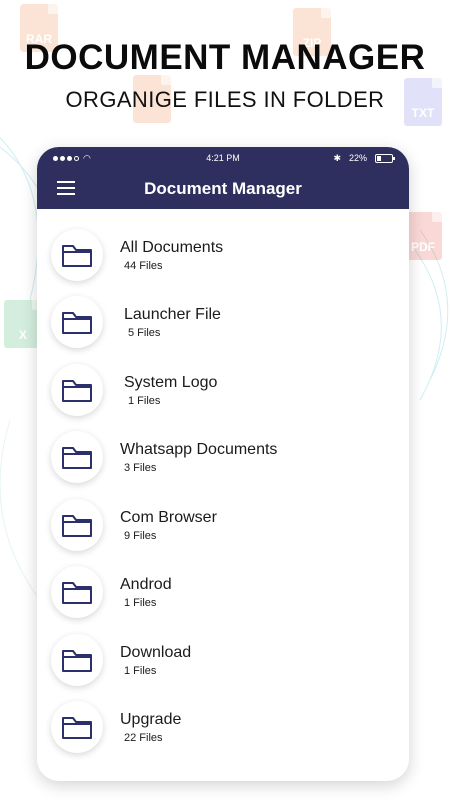 This screenshot has height=800, width=450. I want to click on promo-title: DOCUMENT MANAGER, so click(225, 57).